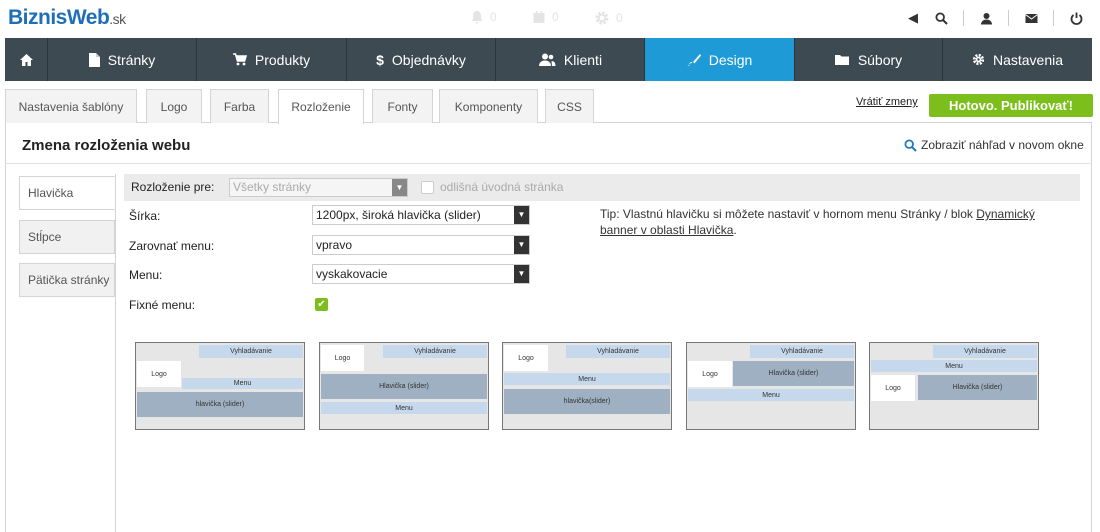 Image resolution: width=1100 pixels, height=532 pixels. I want to click on different-homepage-checkbox, so click(427, 187).